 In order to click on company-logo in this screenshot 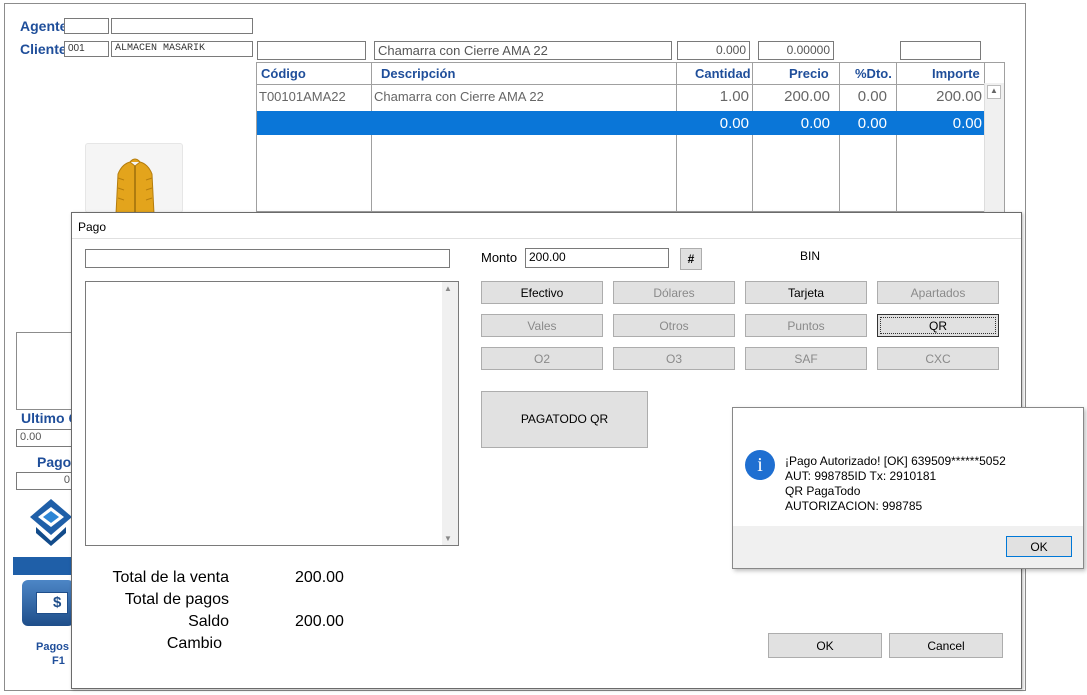, I will do `click(51, 522)`.